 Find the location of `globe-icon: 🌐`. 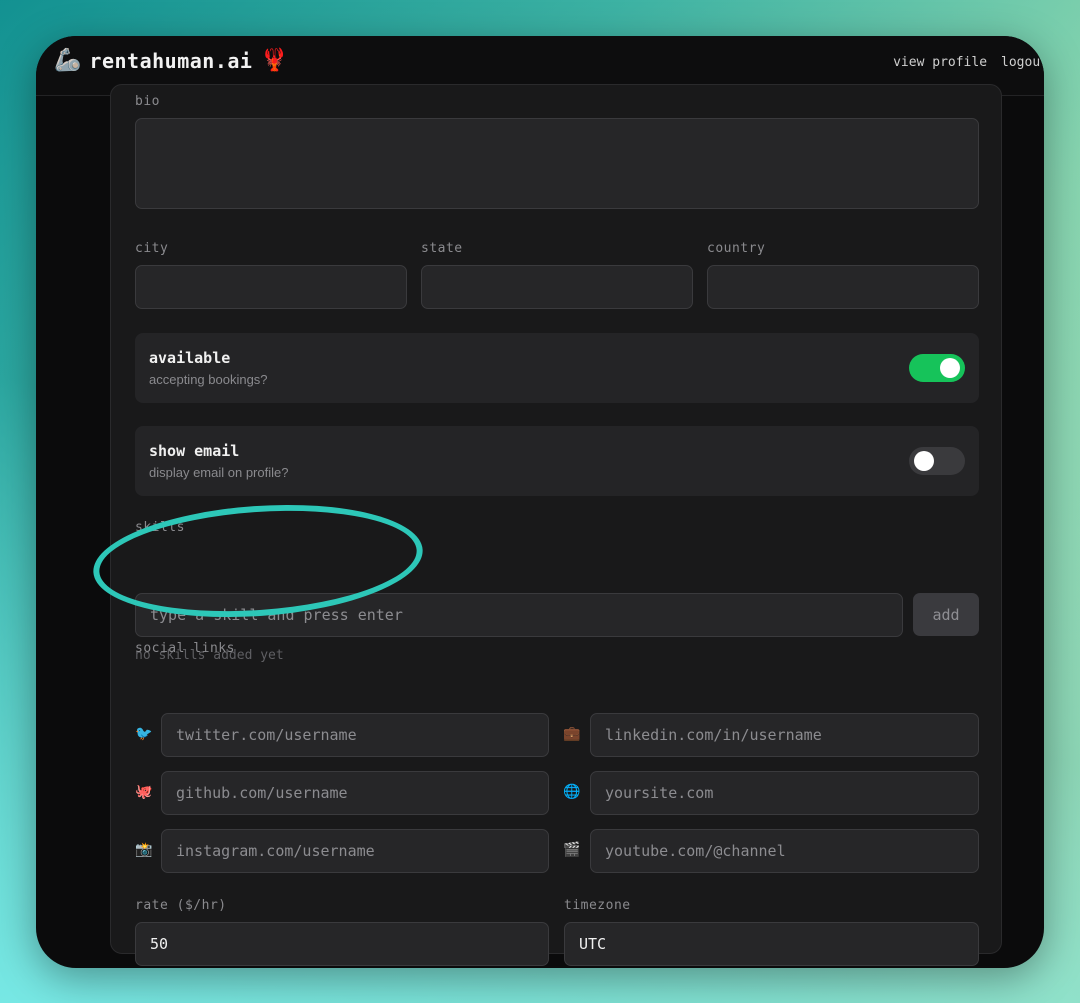

globe-icon: 🌐 is located at coordinates (572, 792).